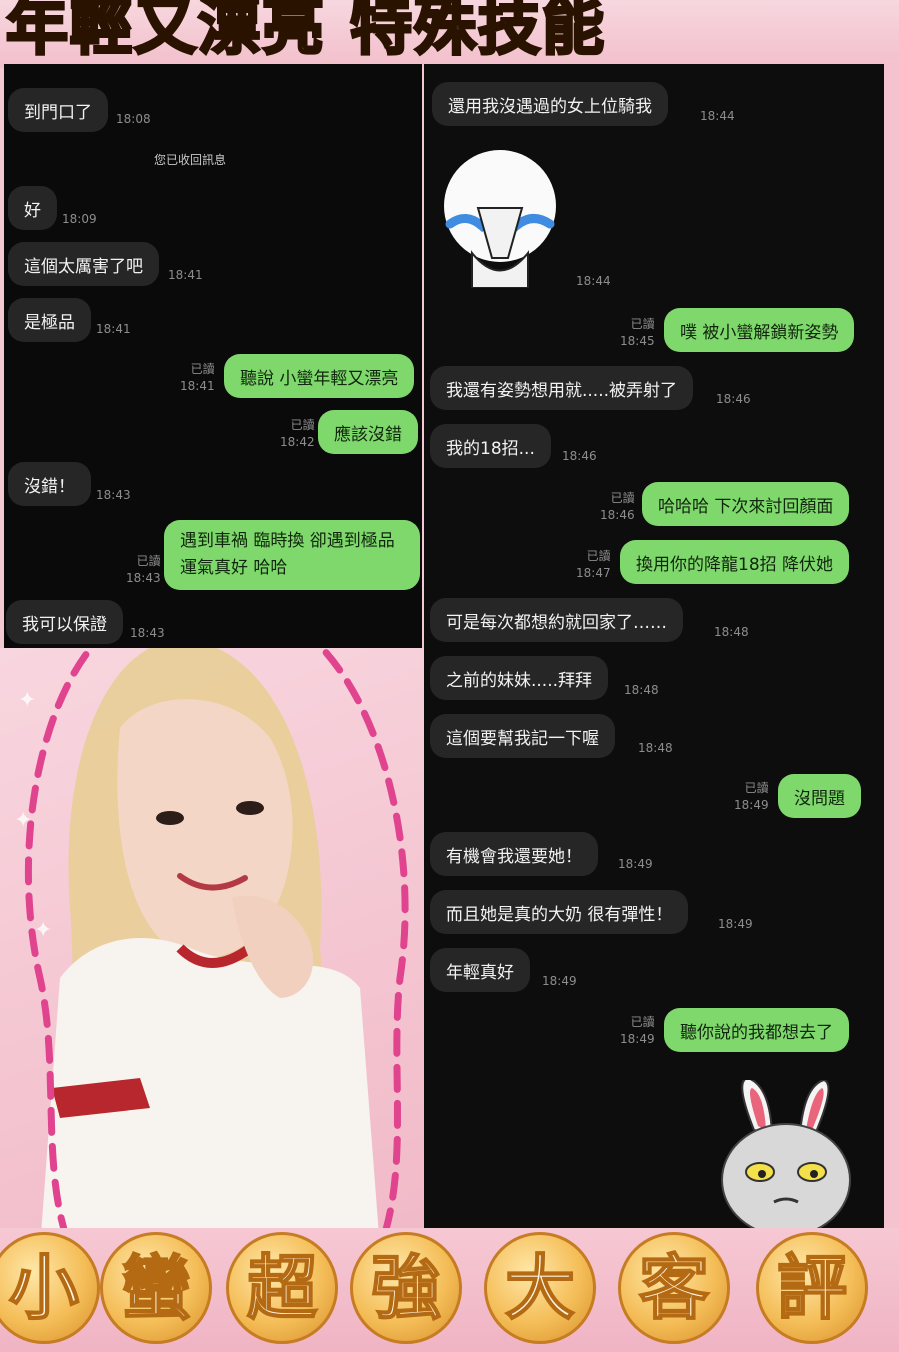 The width and height of the screenshot is (899, 1352). I want to click on message-text: 聽你說的我都想去了, so click(756, 1032).